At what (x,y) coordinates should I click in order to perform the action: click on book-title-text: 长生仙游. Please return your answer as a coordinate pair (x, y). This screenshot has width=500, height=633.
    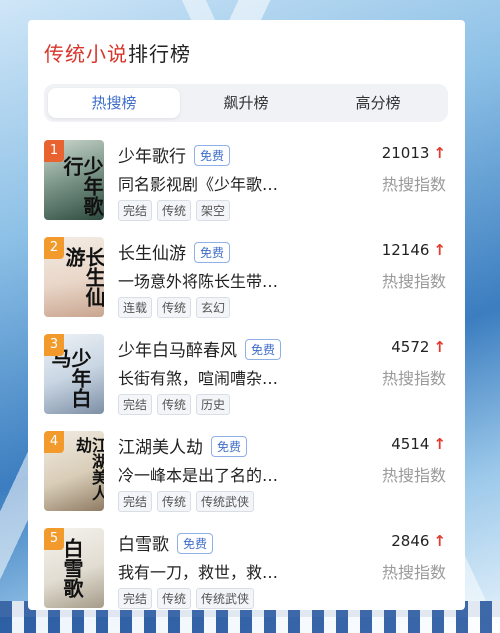
    Looking at the image, I should click on (152, 254).